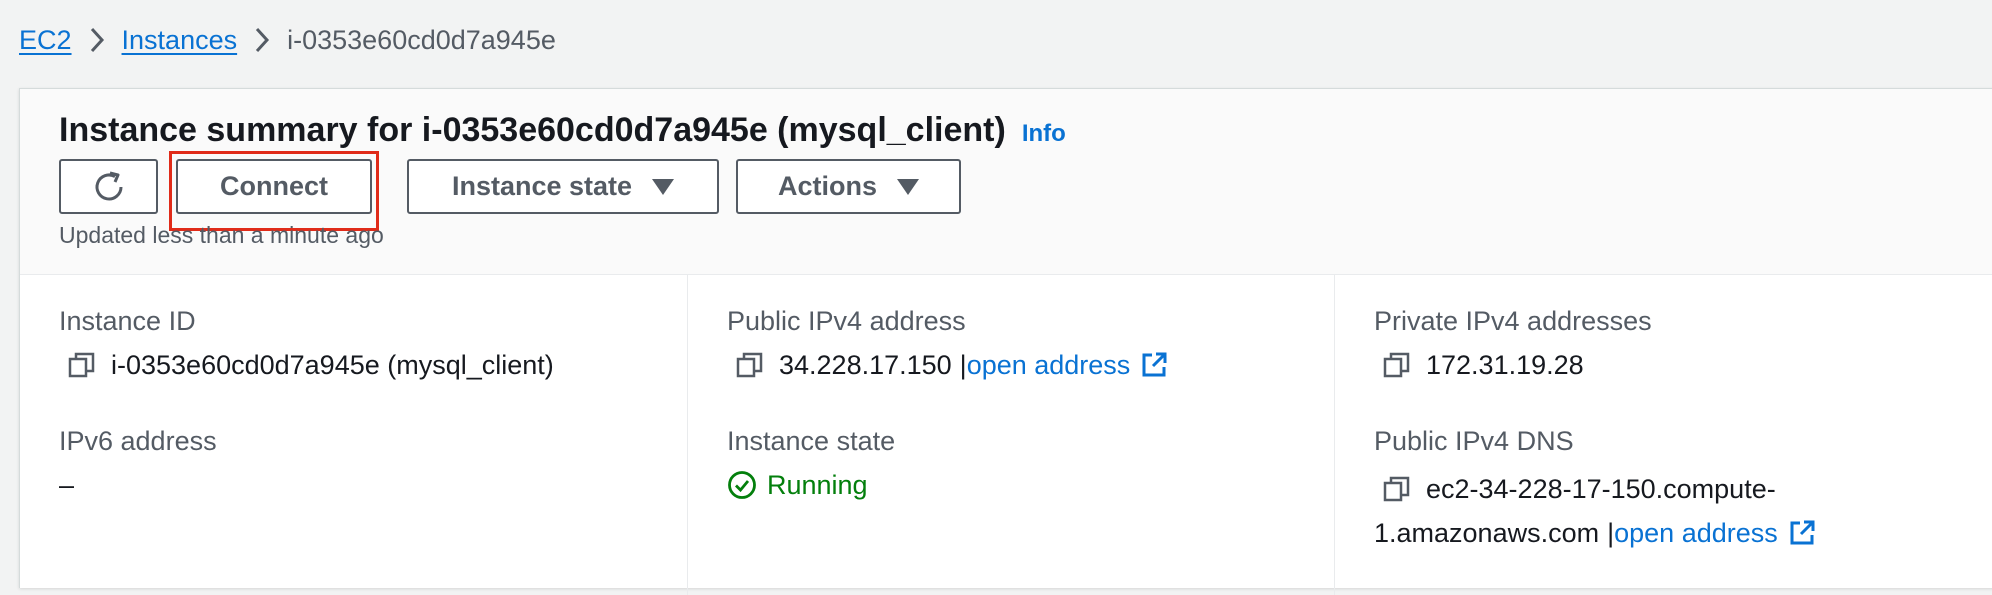 Image resolution: width=1992 pixels, height=595 pixels. I want to click on field-label: Public IPv4 DNS, so click(1474, 441).